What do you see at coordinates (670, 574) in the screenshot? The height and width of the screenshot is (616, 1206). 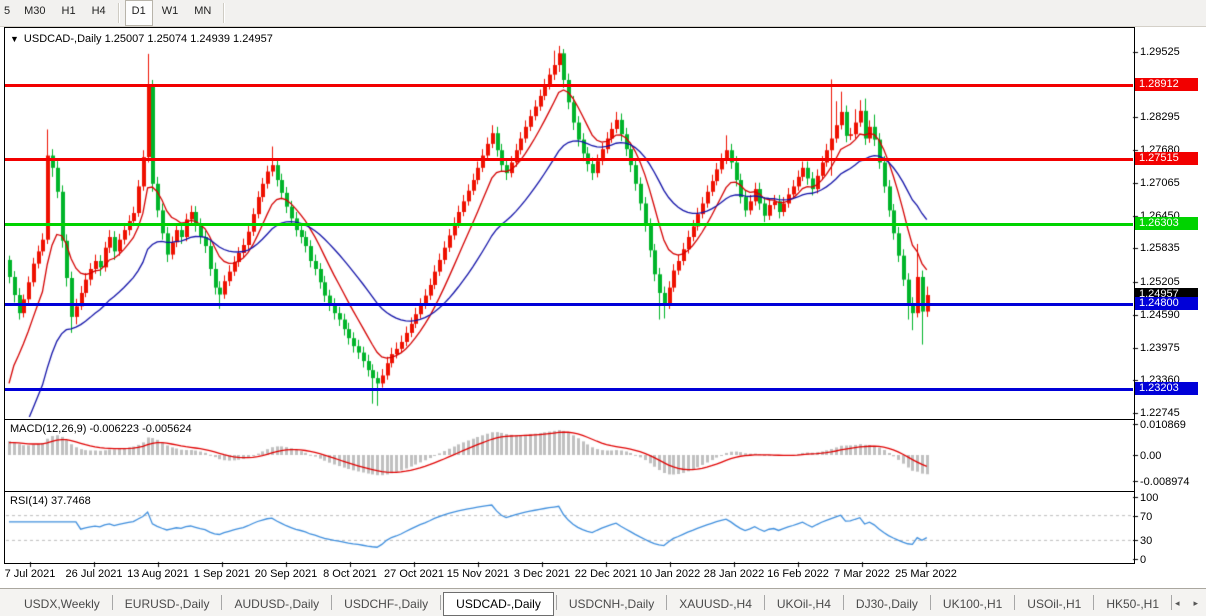 I see `date-axis-label: 10 Jan 2022` at bounding box center [670, 574].